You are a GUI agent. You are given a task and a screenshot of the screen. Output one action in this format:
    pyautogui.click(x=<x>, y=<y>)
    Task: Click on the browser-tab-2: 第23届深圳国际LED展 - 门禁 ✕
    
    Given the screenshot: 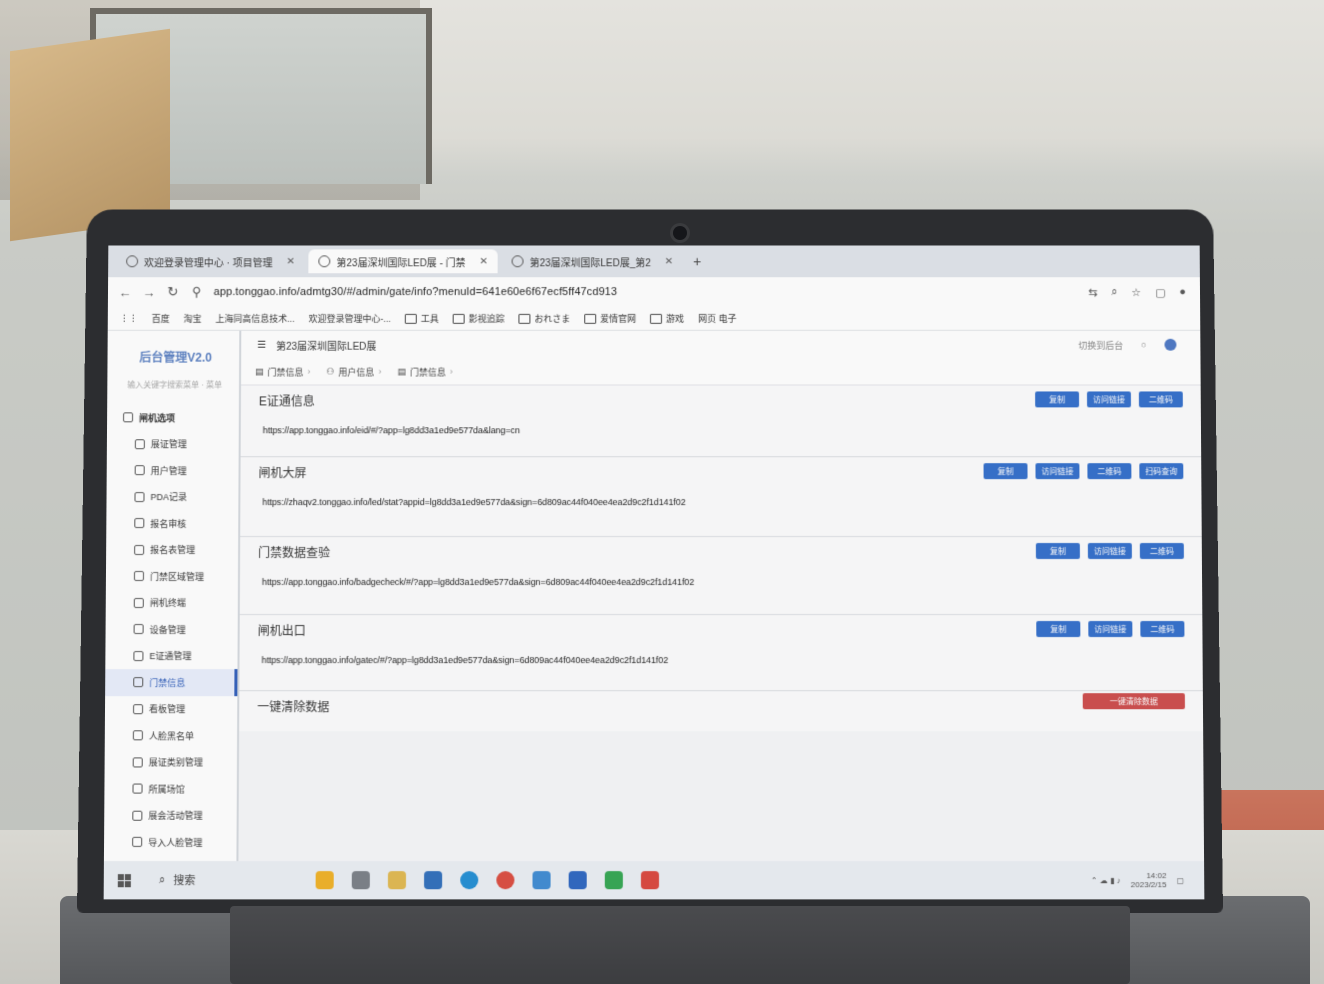 What is the action you would take?
    pyautogui.click(x=403, y=261)
    